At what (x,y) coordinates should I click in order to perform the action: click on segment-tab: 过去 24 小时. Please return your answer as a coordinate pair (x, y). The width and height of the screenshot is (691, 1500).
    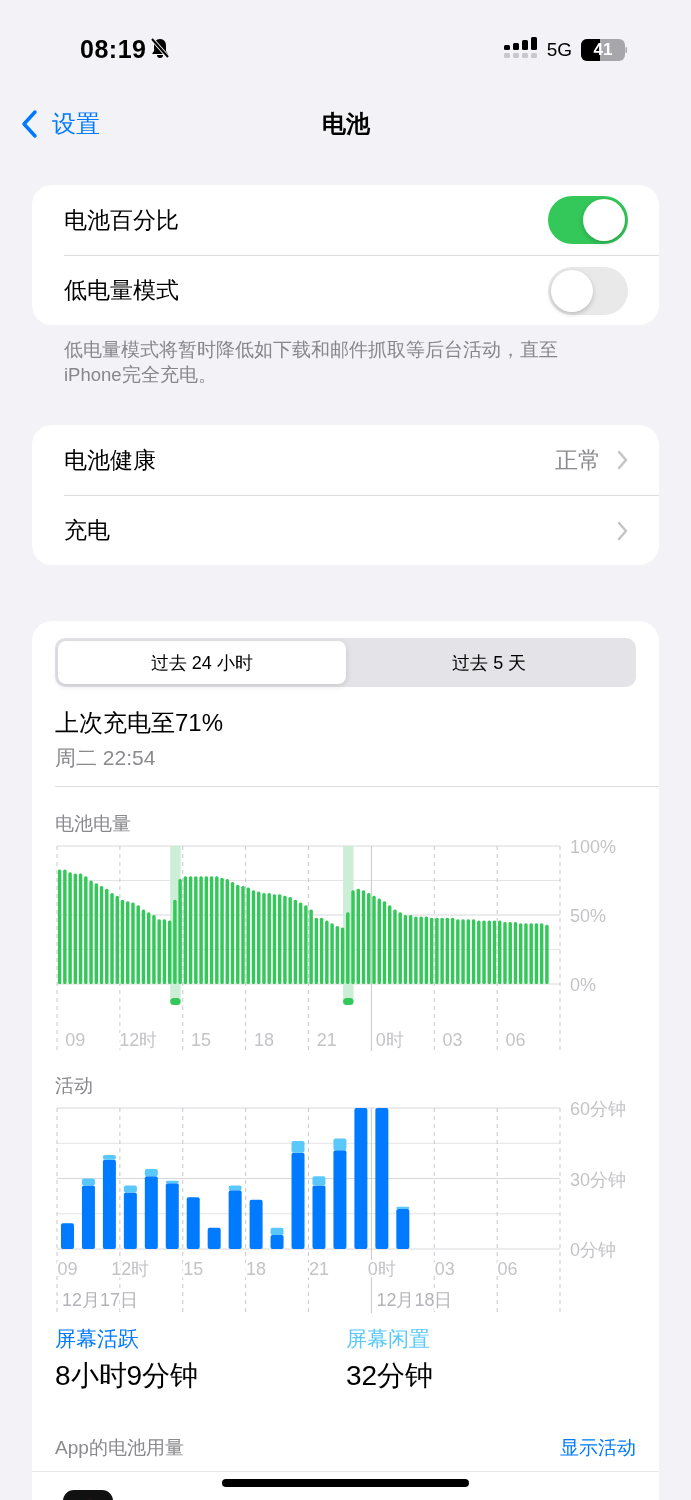
    Looking at the image, I should click on (202, 662).